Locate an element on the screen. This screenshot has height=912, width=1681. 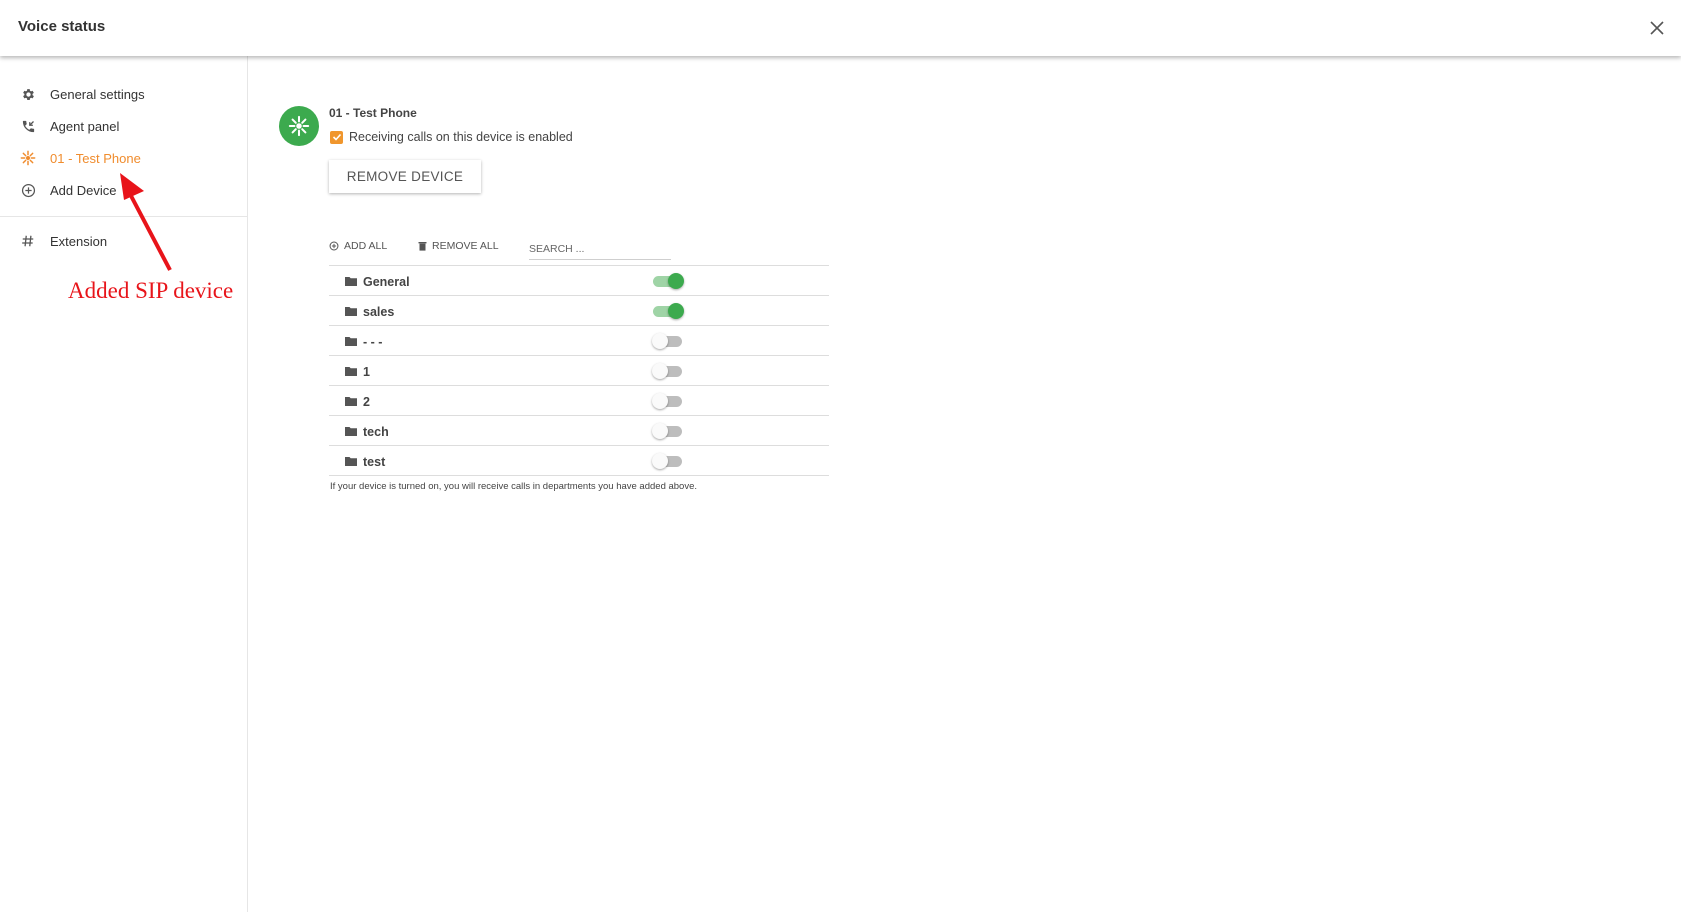
sidebar-item-agent-panel: Agent panel is located at coordinates (123, 126).